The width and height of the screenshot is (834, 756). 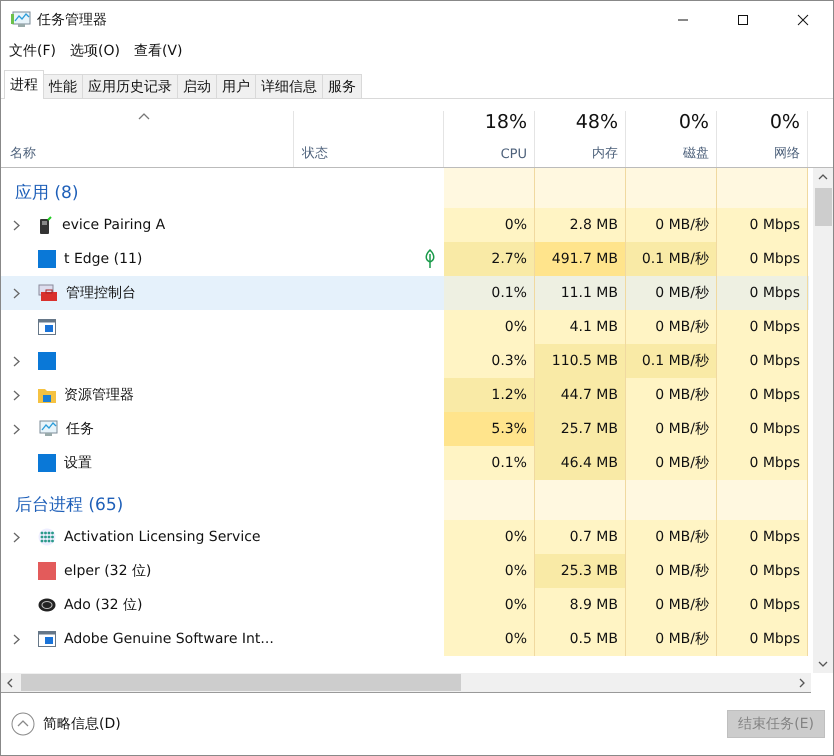 What do you see at coordinates (405, 293) in the screenshot?
I see `process-row: 管理控制台 0.1% 11.1 MB 0 MB/秒 0 Mbps` at bounding box center [405, 293].